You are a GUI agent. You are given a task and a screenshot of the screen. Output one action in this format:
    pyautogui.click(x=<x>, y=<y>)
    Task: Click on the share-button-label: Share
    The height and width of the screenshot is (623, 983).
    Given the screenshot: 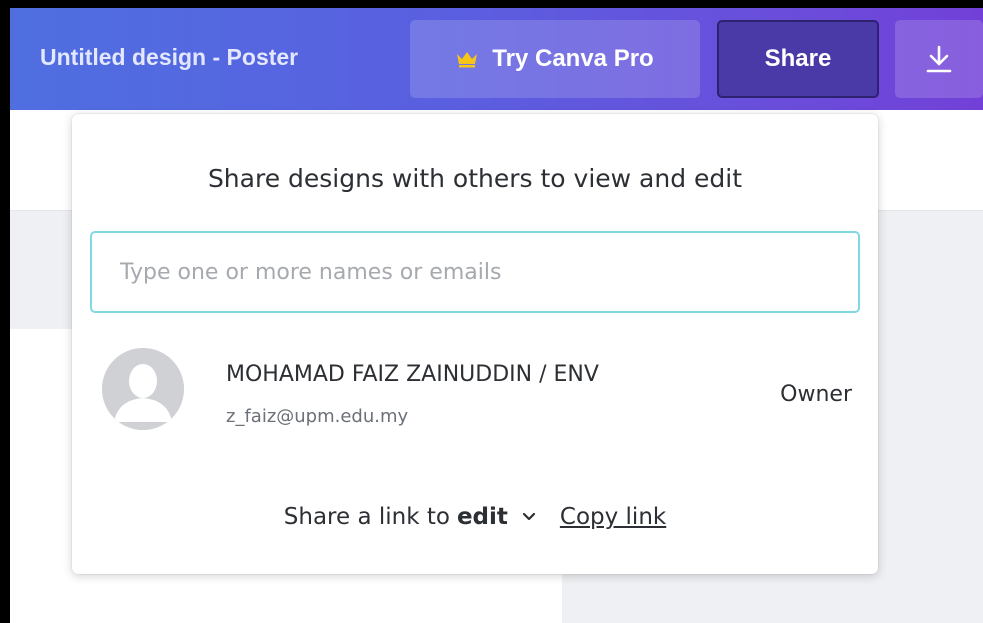 What is the action you would take?
    pyautogui.click(x=798, y=58)
    